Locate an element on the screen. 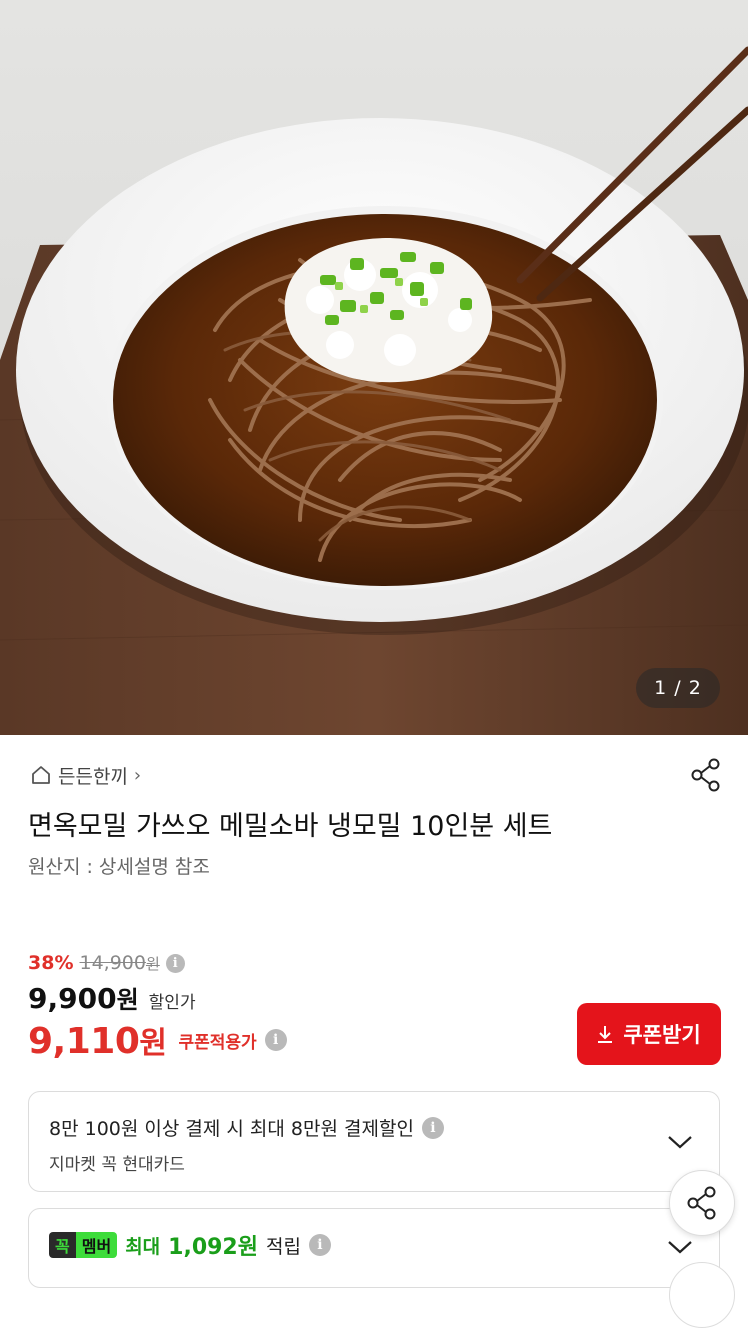  original-price-value: 14,900 is located at coordinates (112, 963).